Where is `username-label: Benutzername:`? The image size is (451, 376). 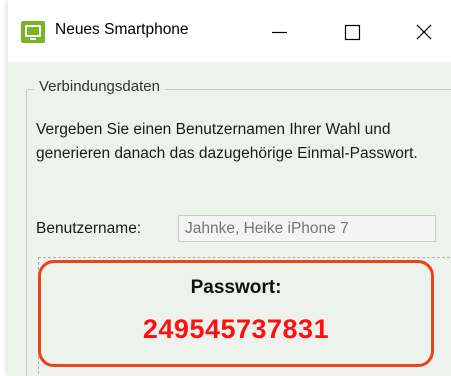 username-label: Benutzername: is located at coordinates (89, 228).